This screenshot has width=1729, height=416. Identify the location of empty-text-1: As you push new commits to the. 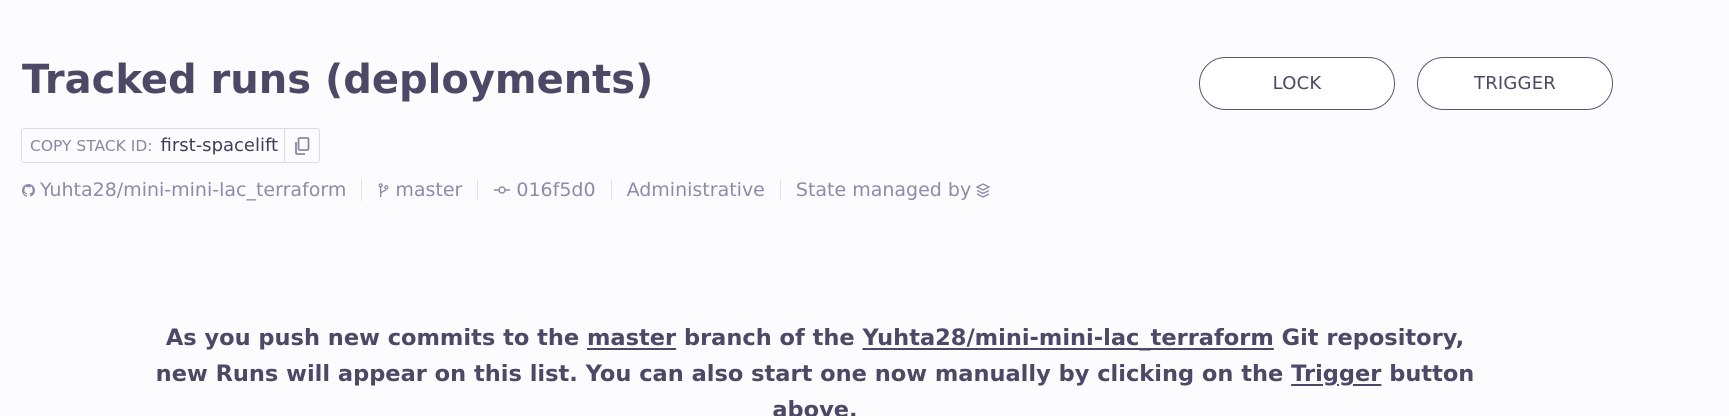
(376, 338).